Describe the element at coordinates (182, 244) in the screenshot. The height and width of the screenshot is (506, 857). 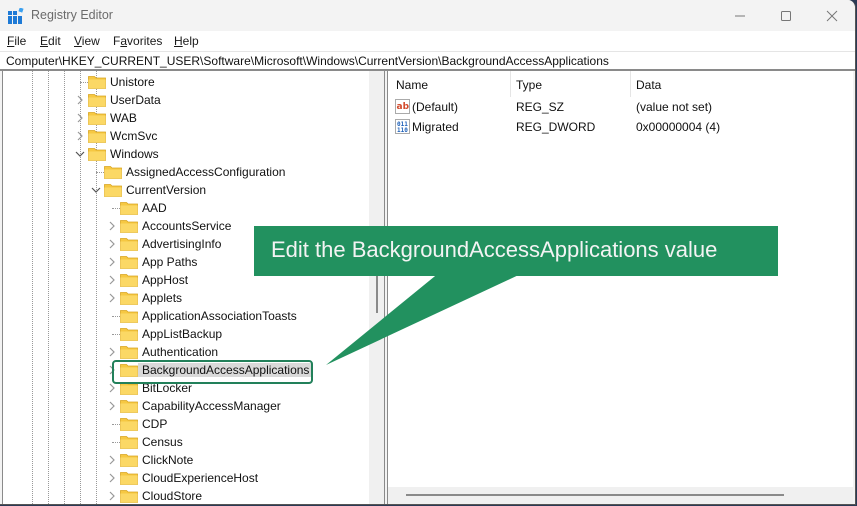
I see `tree-item-label: AdvertisingInfo` at that location.